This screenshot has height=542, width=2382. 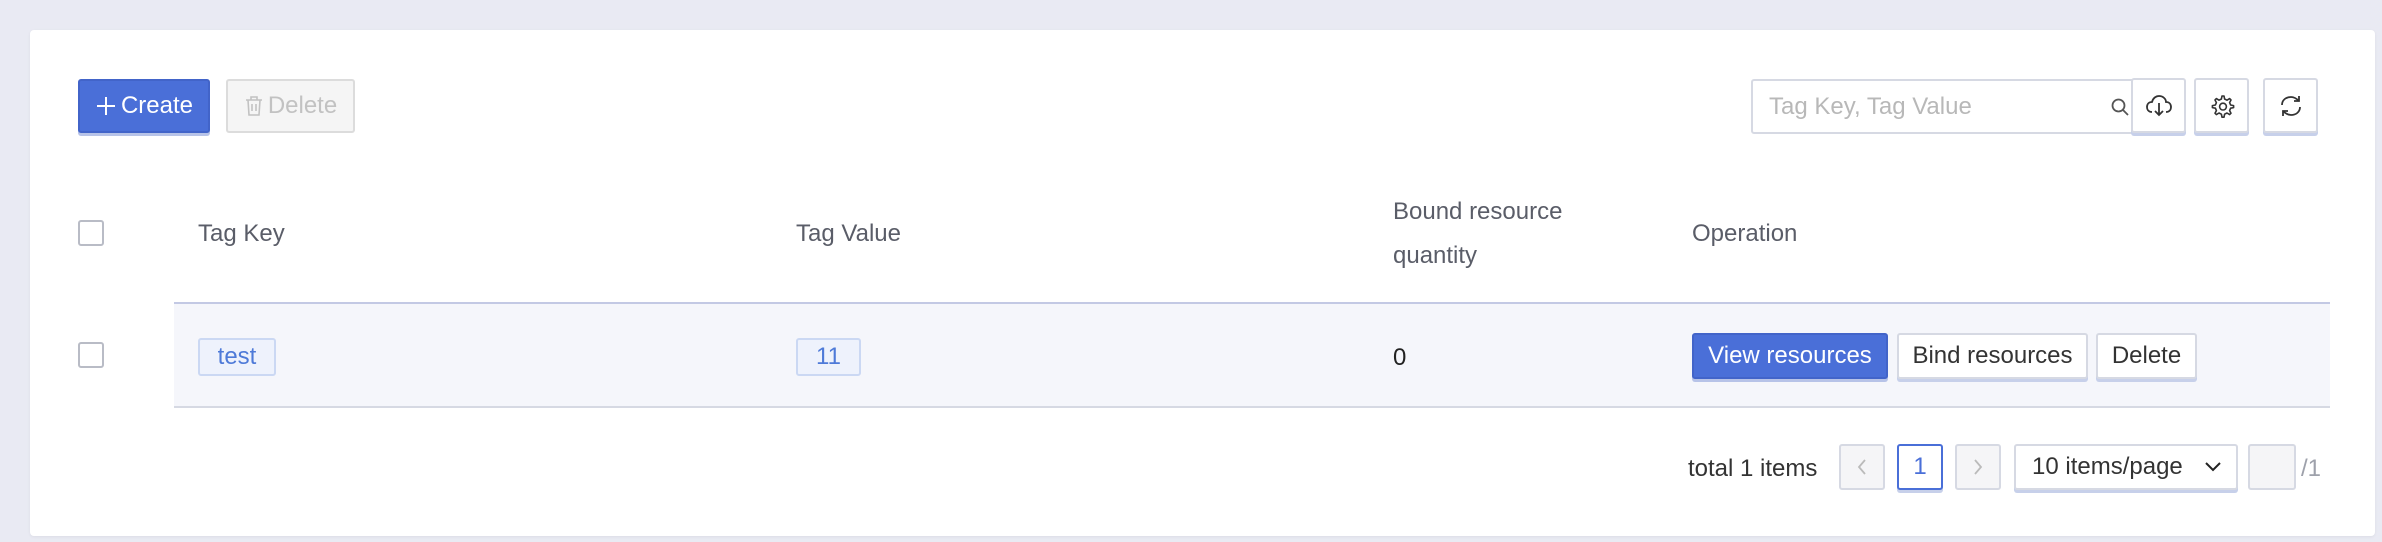 What do you see at coordinates (253, 106) in the screenshot?
I see `trash-icon` at bounding box center [253, 106].